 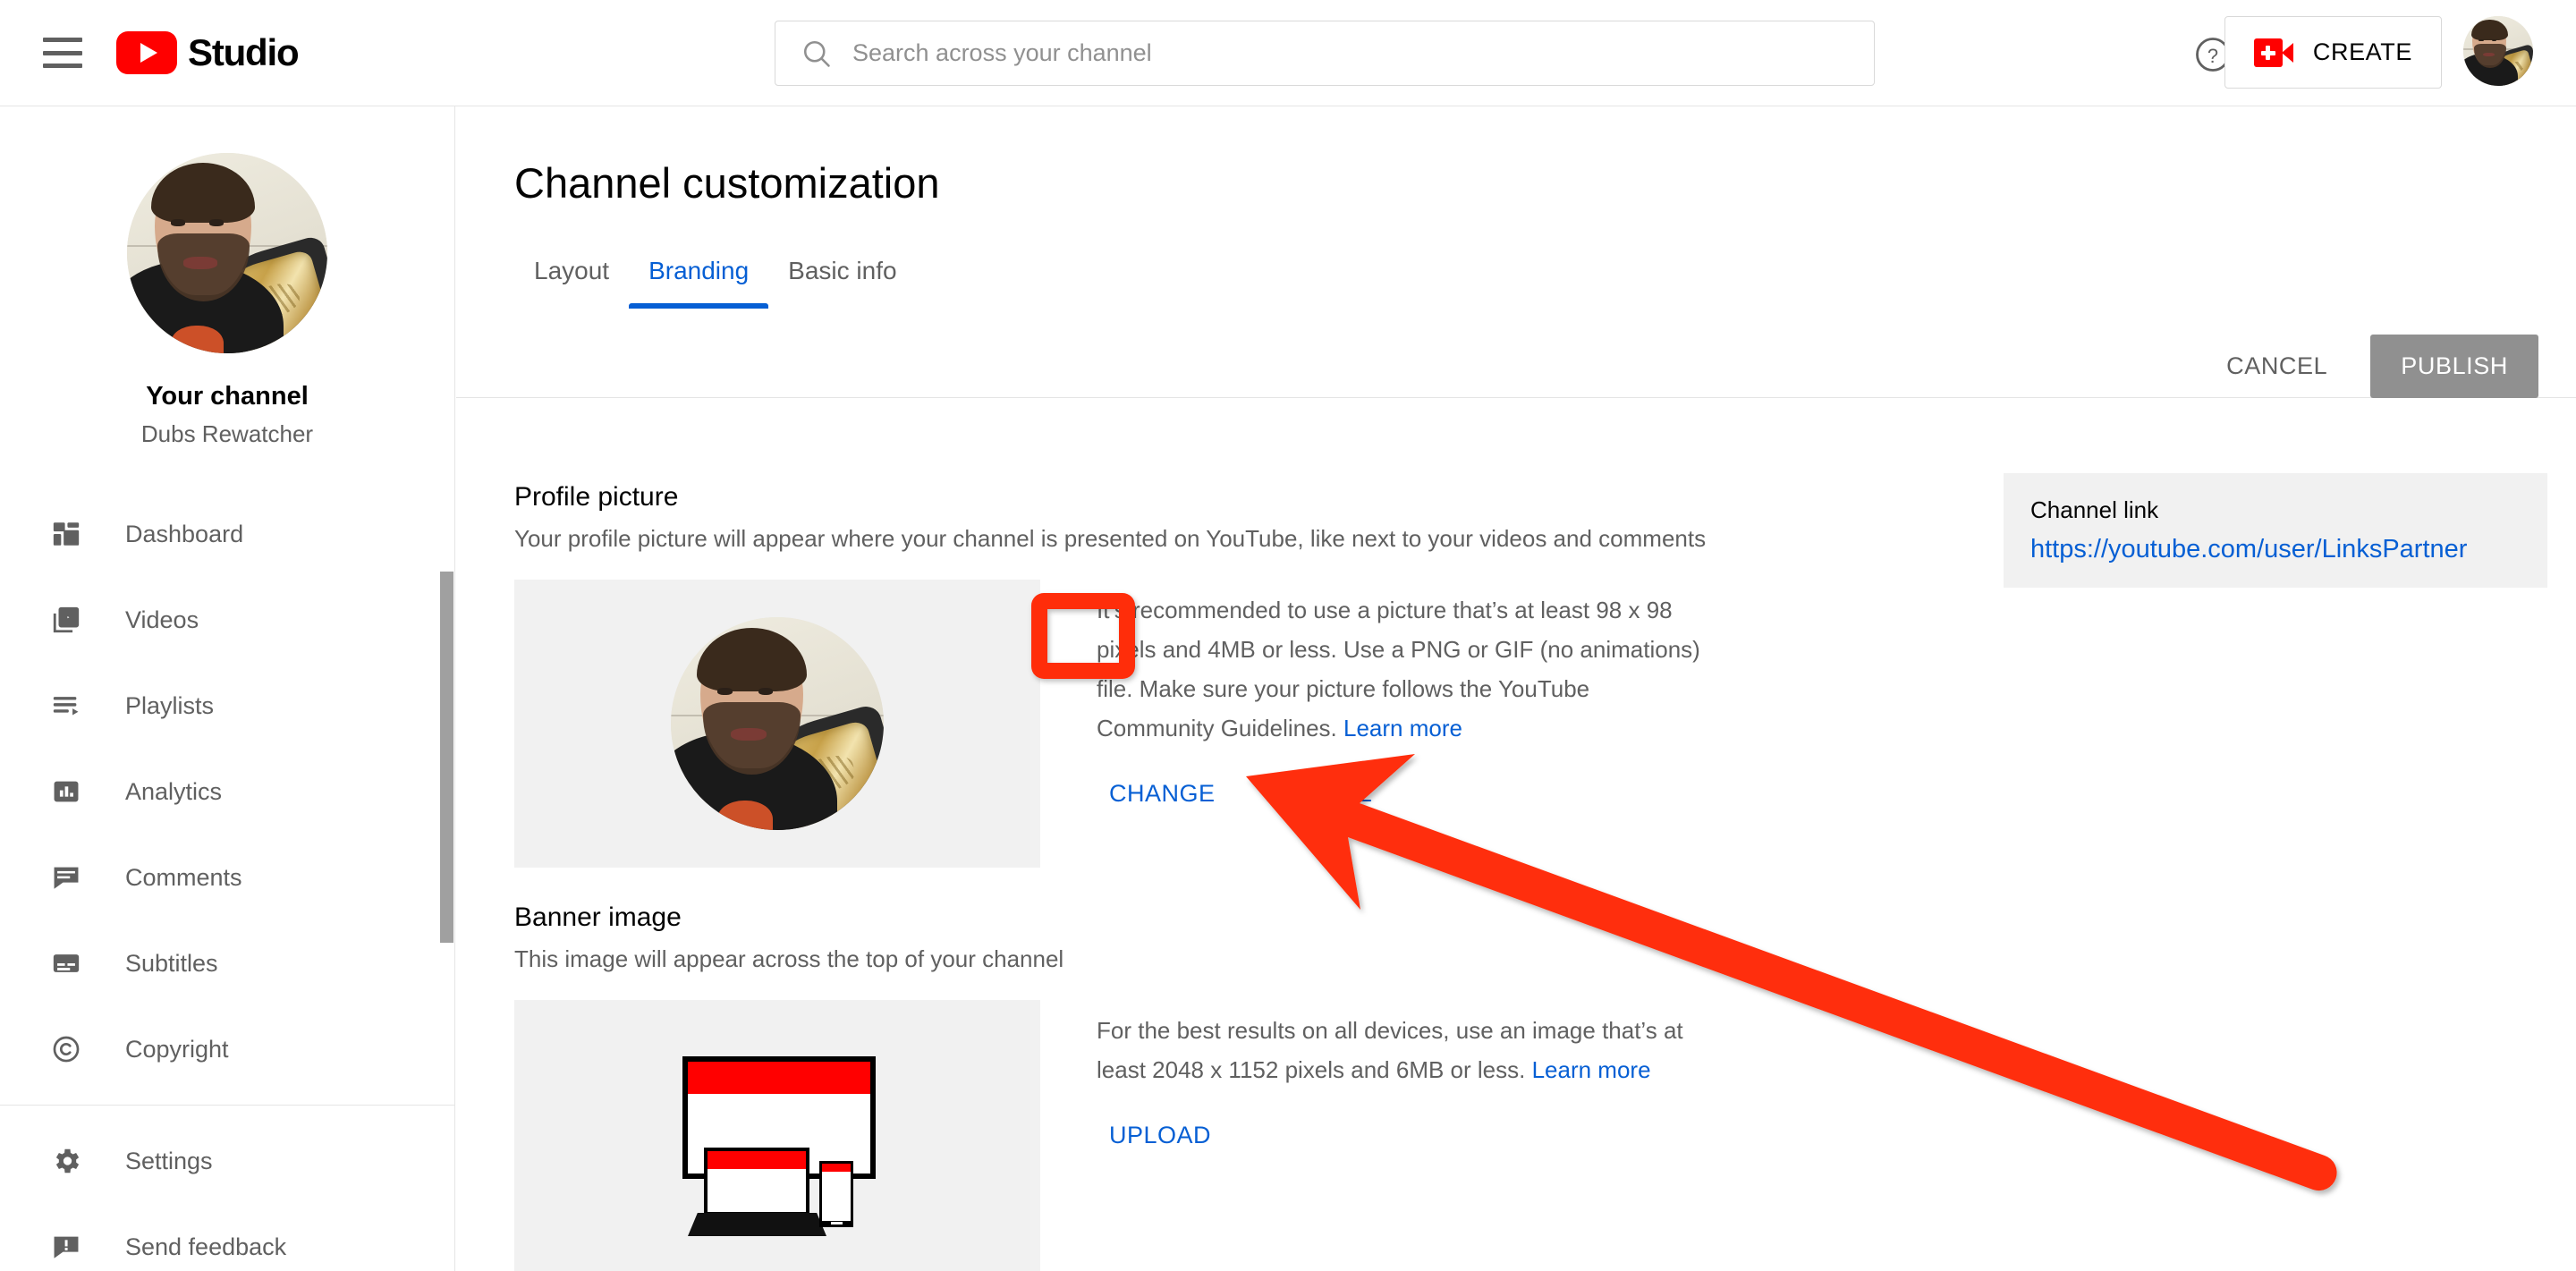 I want to click on sidebar-item-label: Analytics, so click(x=174, y=791).